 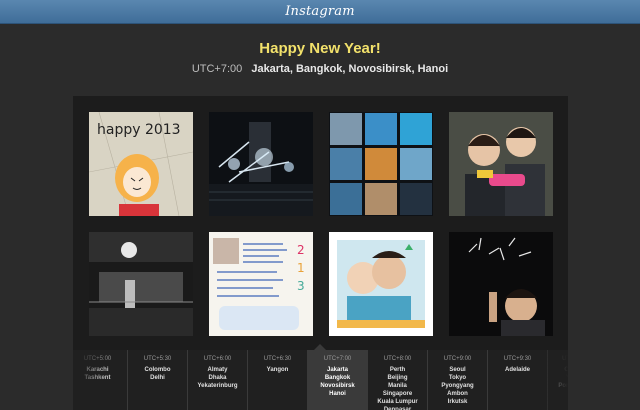 I want to click on timezone-city: Jakarta, so click(x=337, y=370).